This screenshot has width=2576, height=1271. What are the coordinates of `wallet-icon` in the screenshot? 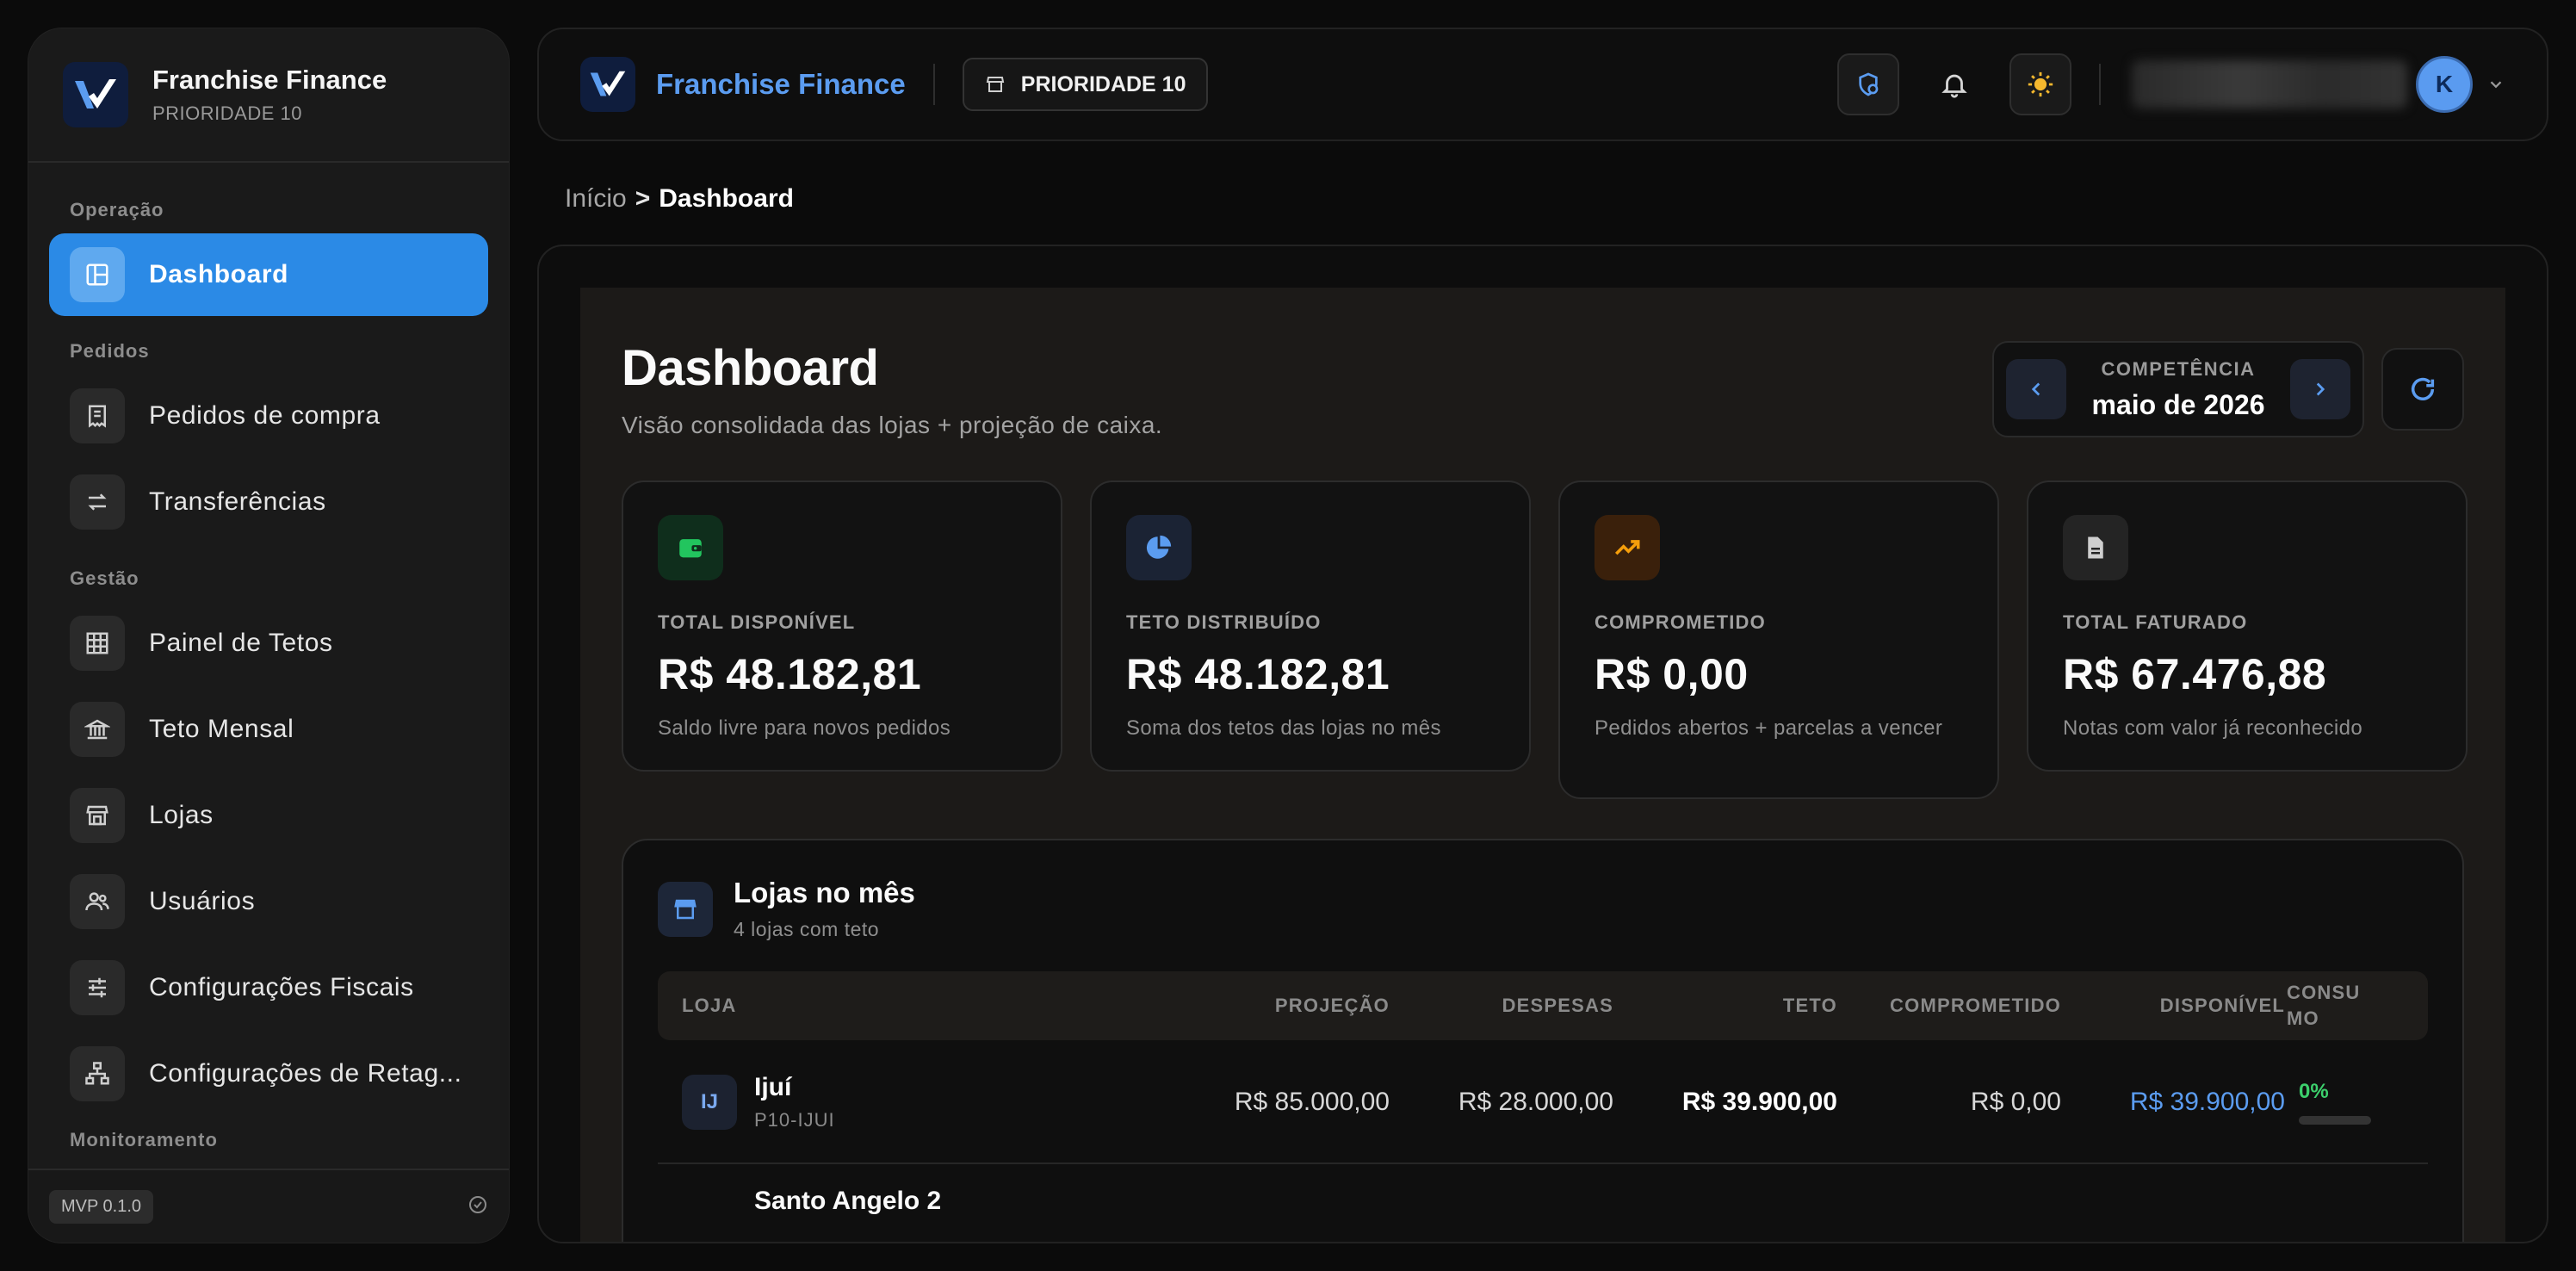 It's located at (690, 548).